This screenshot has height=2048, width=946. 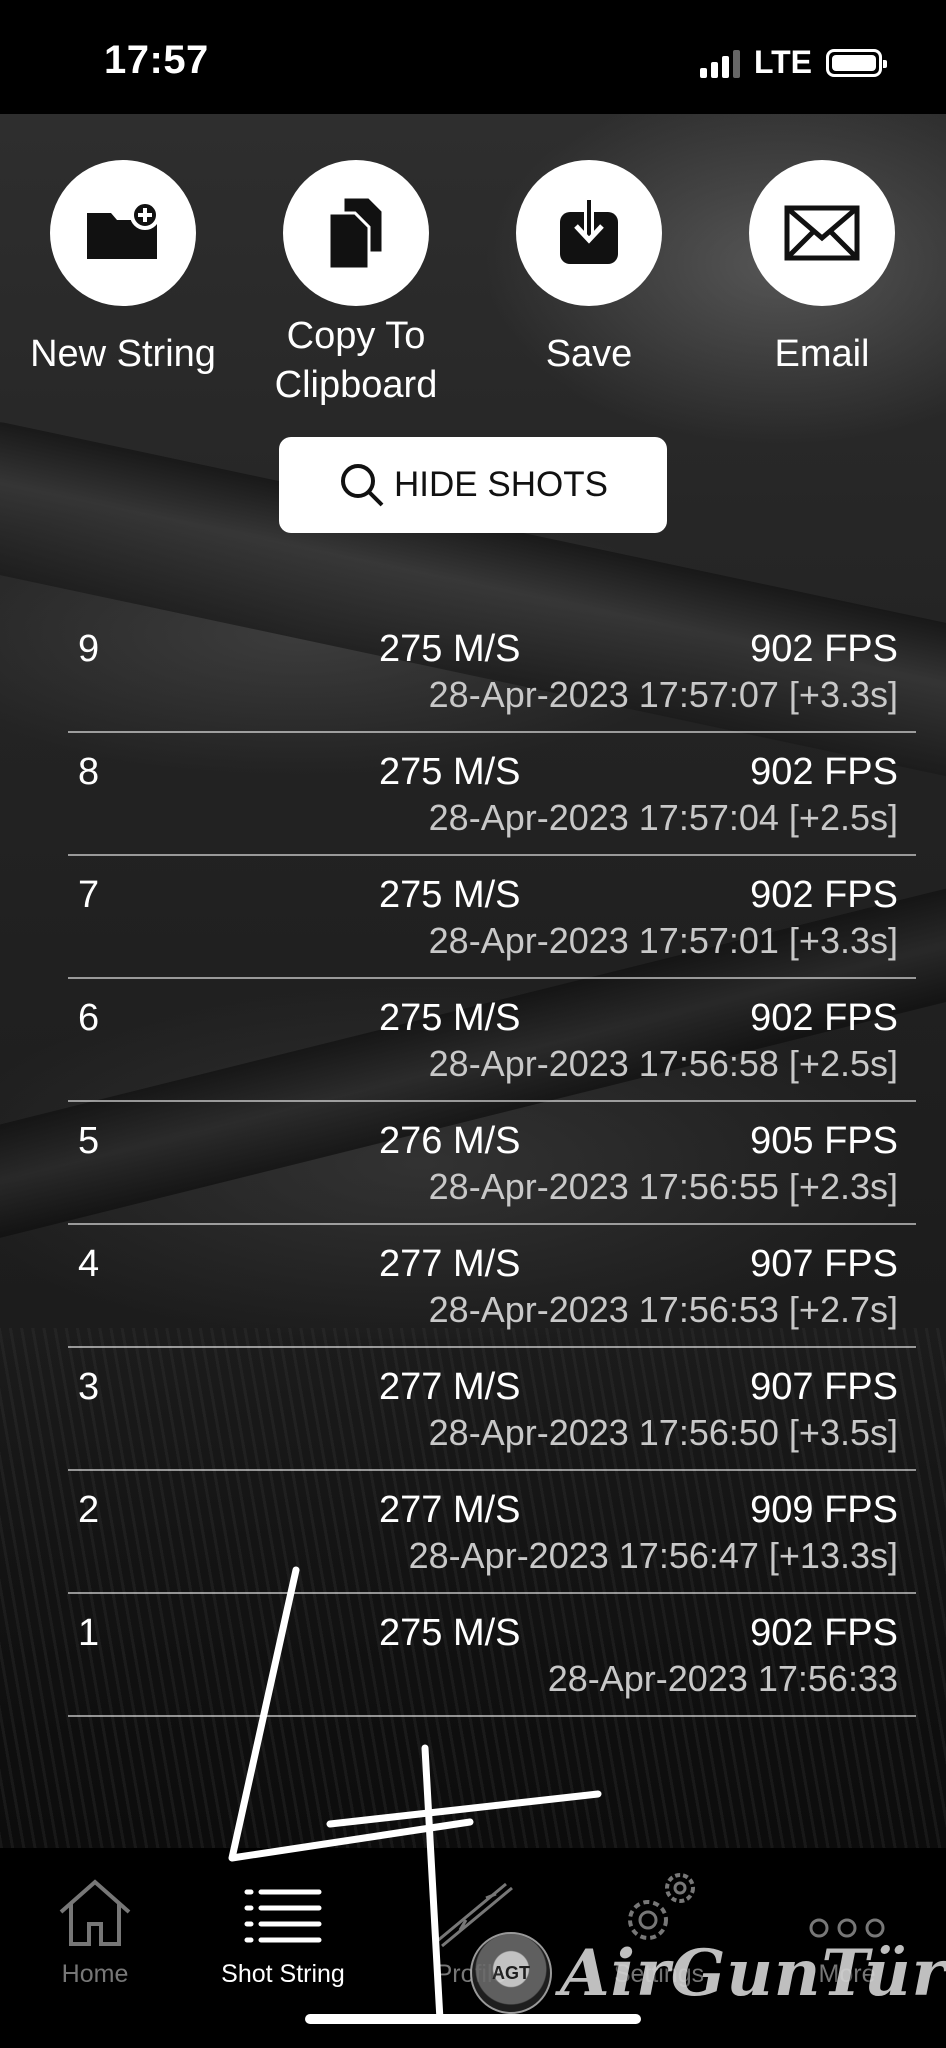 I want to click on home-indicator, so click(x=473, y=2019).